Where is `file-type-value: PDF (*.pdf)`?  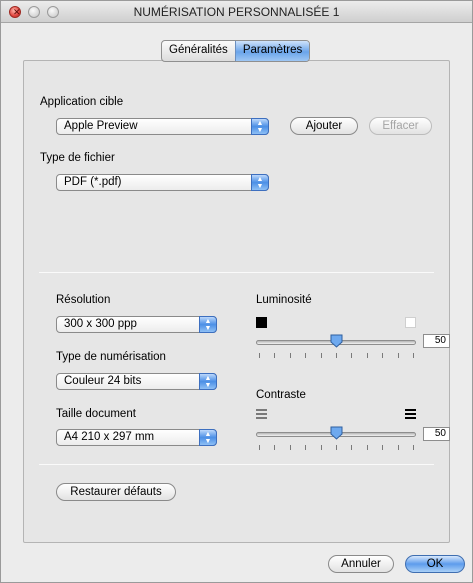
file-type-value: PDF (*.pdf) is located at coordinates (93, 182).